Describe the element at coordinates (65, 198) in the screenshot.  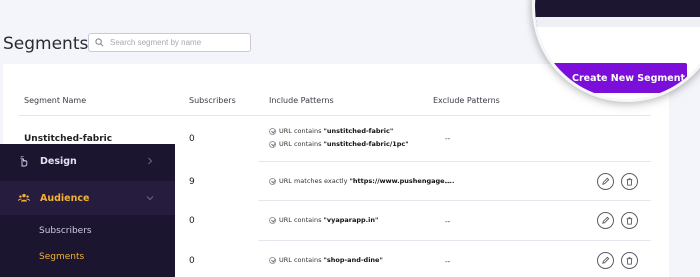
I see `sidebar-item-label: Audience` at that location.